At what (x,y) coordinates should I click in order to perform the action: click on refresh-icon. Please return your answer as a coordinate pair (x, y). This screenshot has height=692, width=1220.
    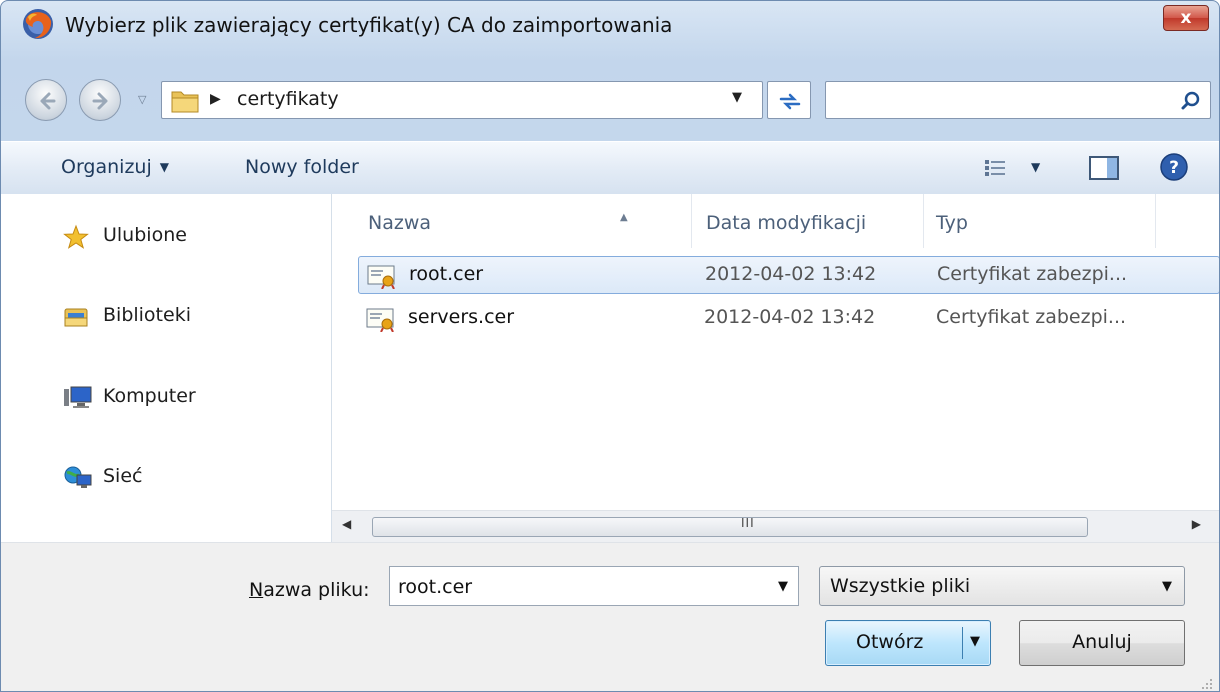
    Looking at the image, I should click on (790, 101).